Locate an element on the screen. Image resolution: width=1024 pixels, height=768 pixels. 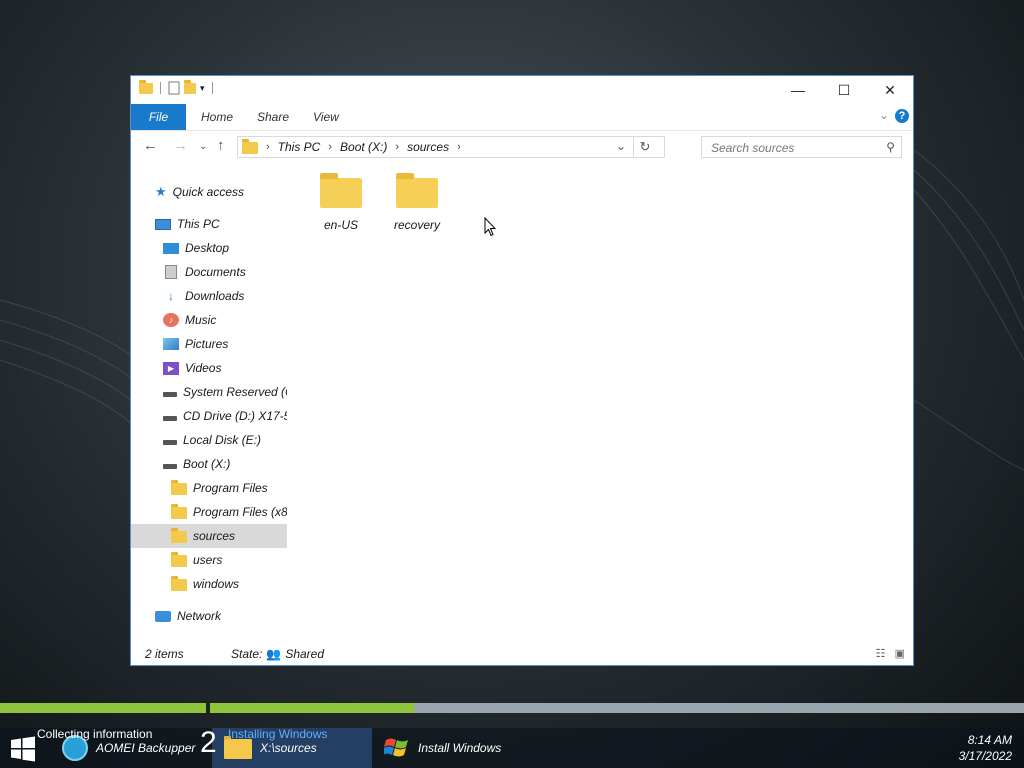
nav-program-files-x86: Program Files (x86) is located at coordinates (229, 512).